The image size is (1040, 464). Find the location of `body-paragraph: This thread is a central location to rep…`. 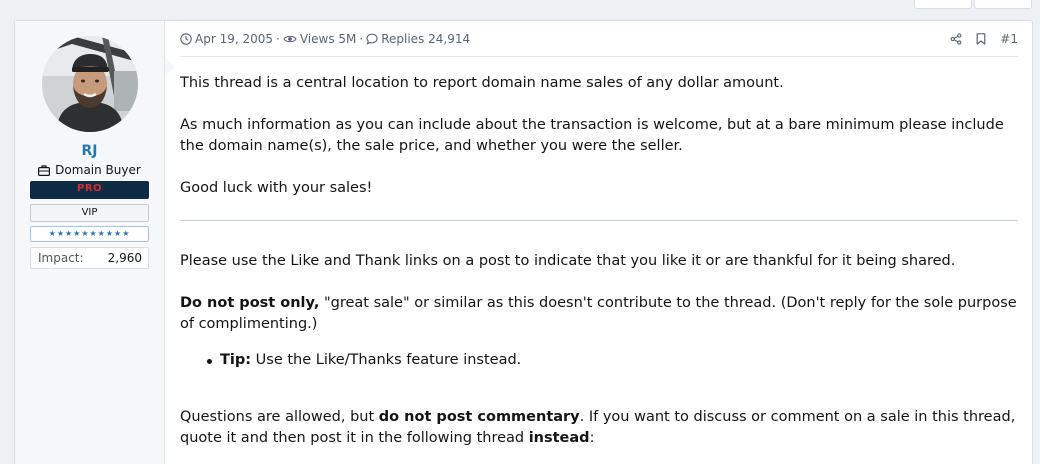

body-paragraph: This thread is a central location to rep… is located at coordinates (482, 83).